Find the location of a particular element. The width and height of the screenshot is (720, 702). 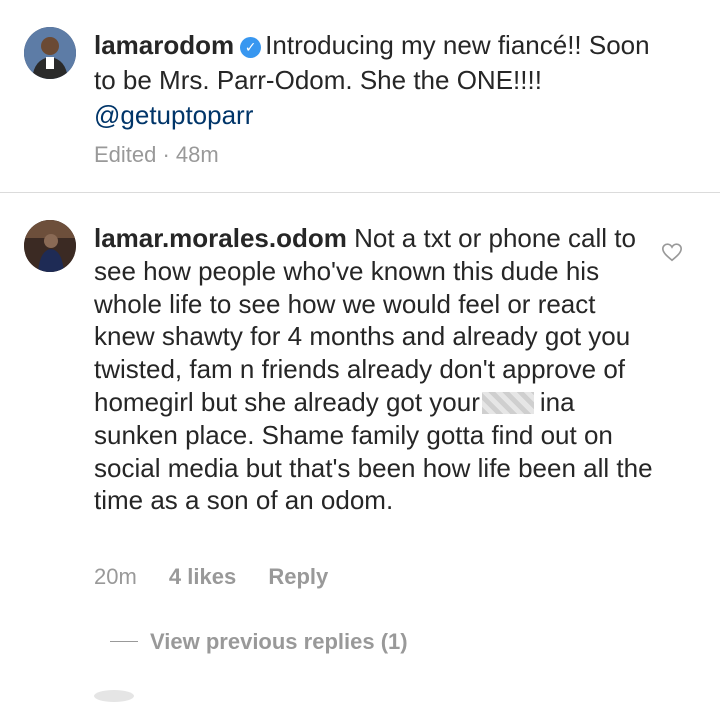

view-replies-link: View previous replies (1) is located at coordinates (259, 642).